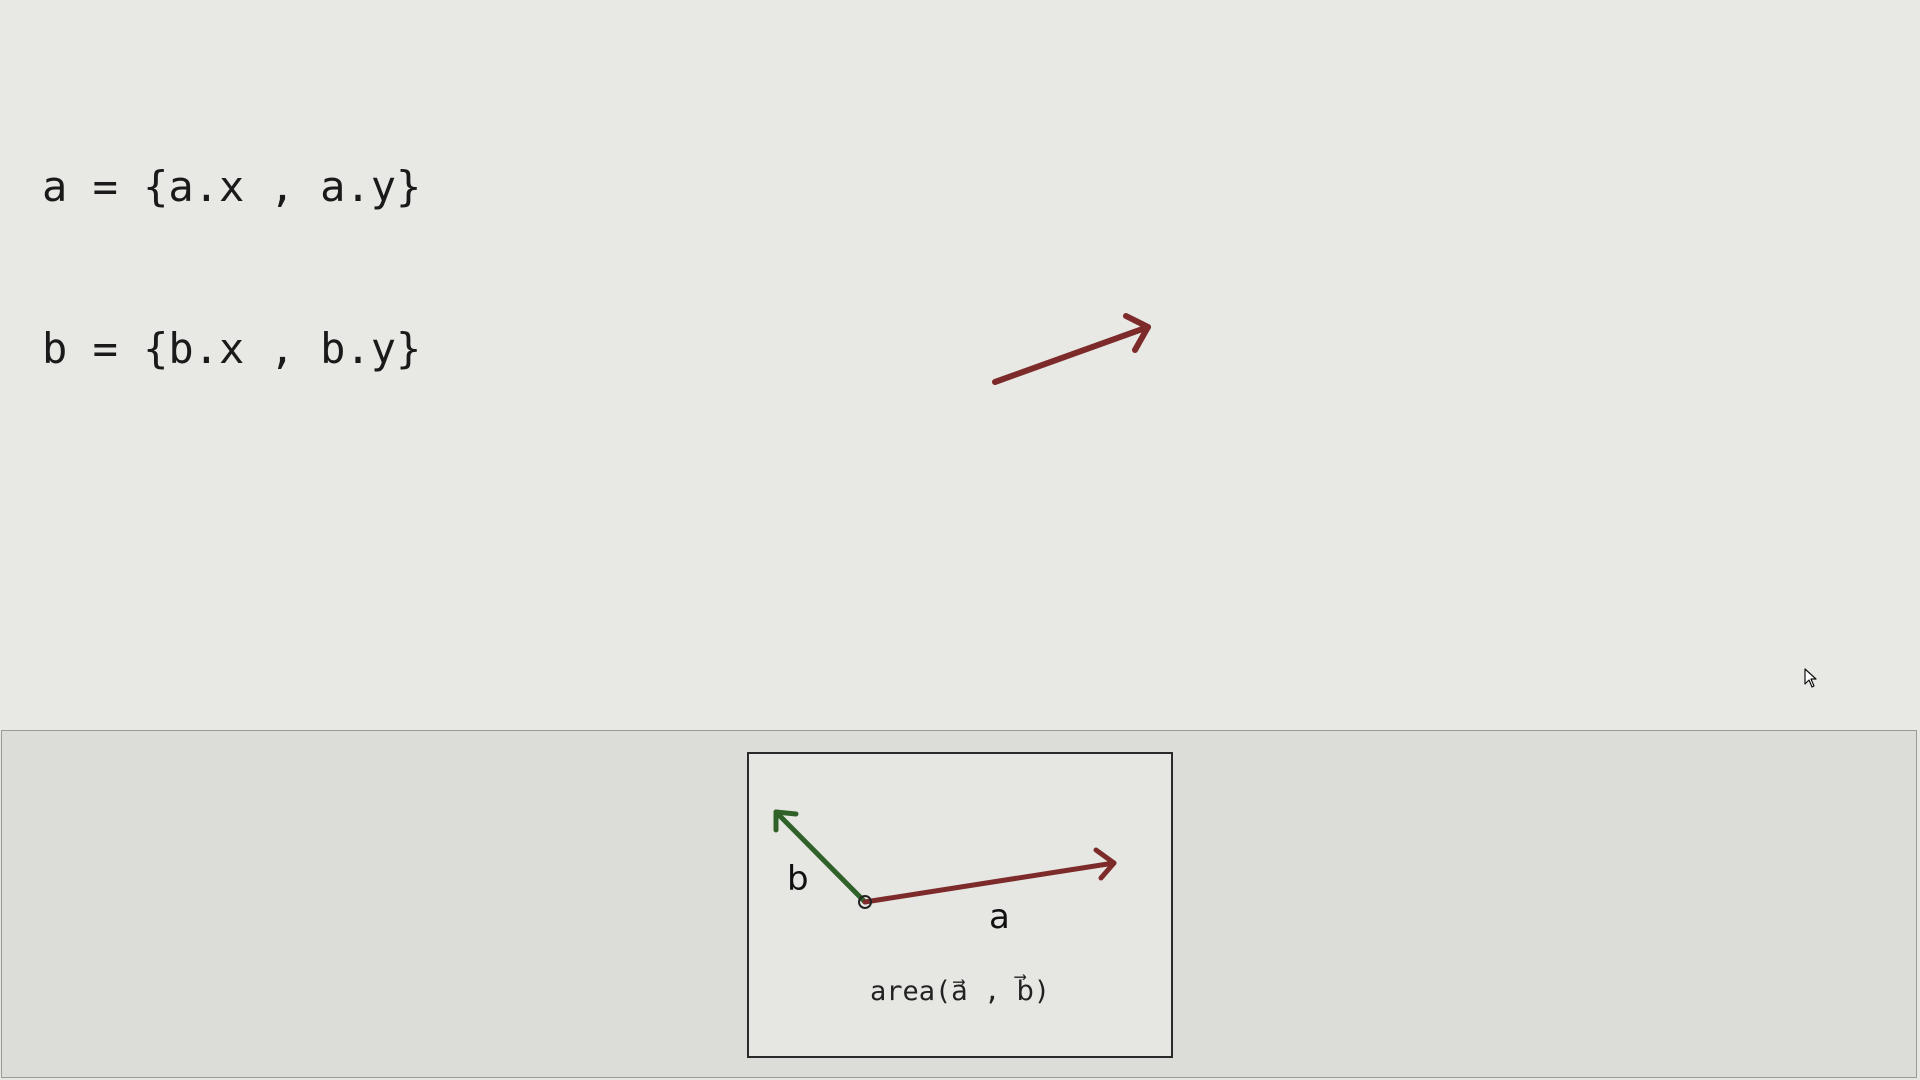 The image size is (1920, 1080). Describe the element at coordinates (960, 991) in the screenshot. I see `thumbnail-caption: area(a⃗ , b⃗)` at that location.